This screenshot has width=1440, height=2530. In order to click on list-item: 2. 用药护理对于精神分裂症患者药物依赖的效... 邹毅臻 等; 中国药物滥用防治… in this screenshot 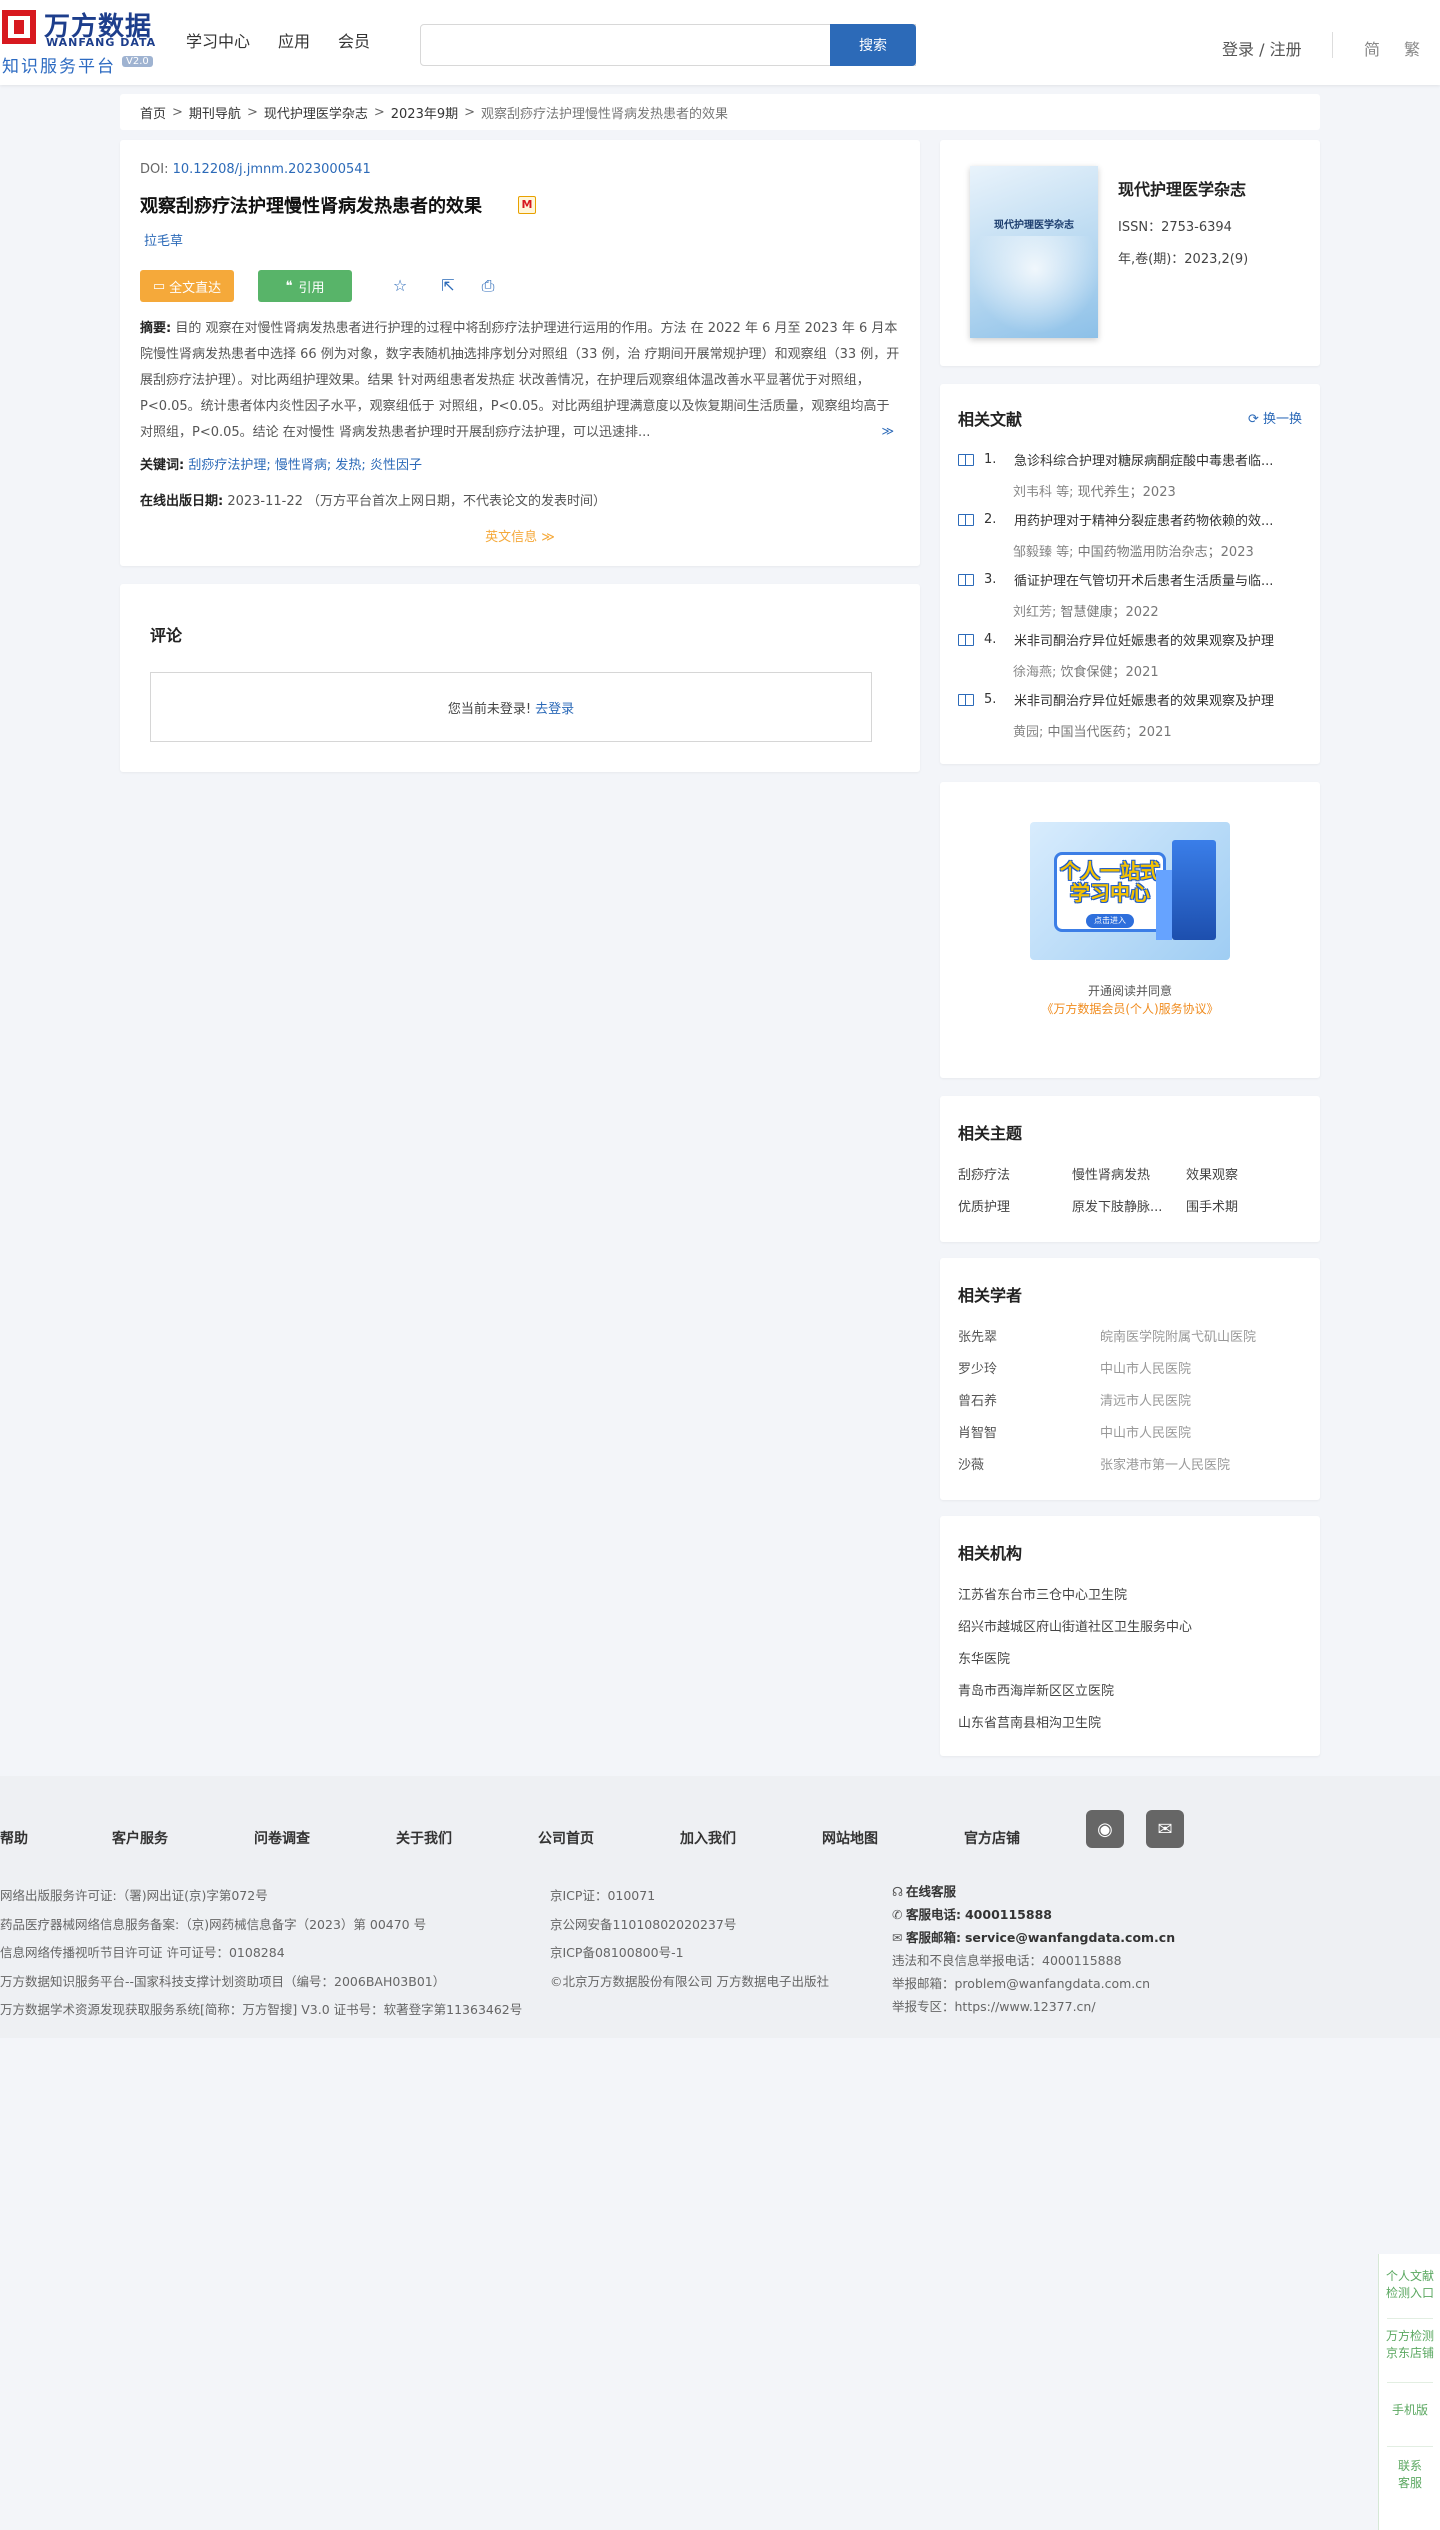, I will do `click(1131, 535)`.